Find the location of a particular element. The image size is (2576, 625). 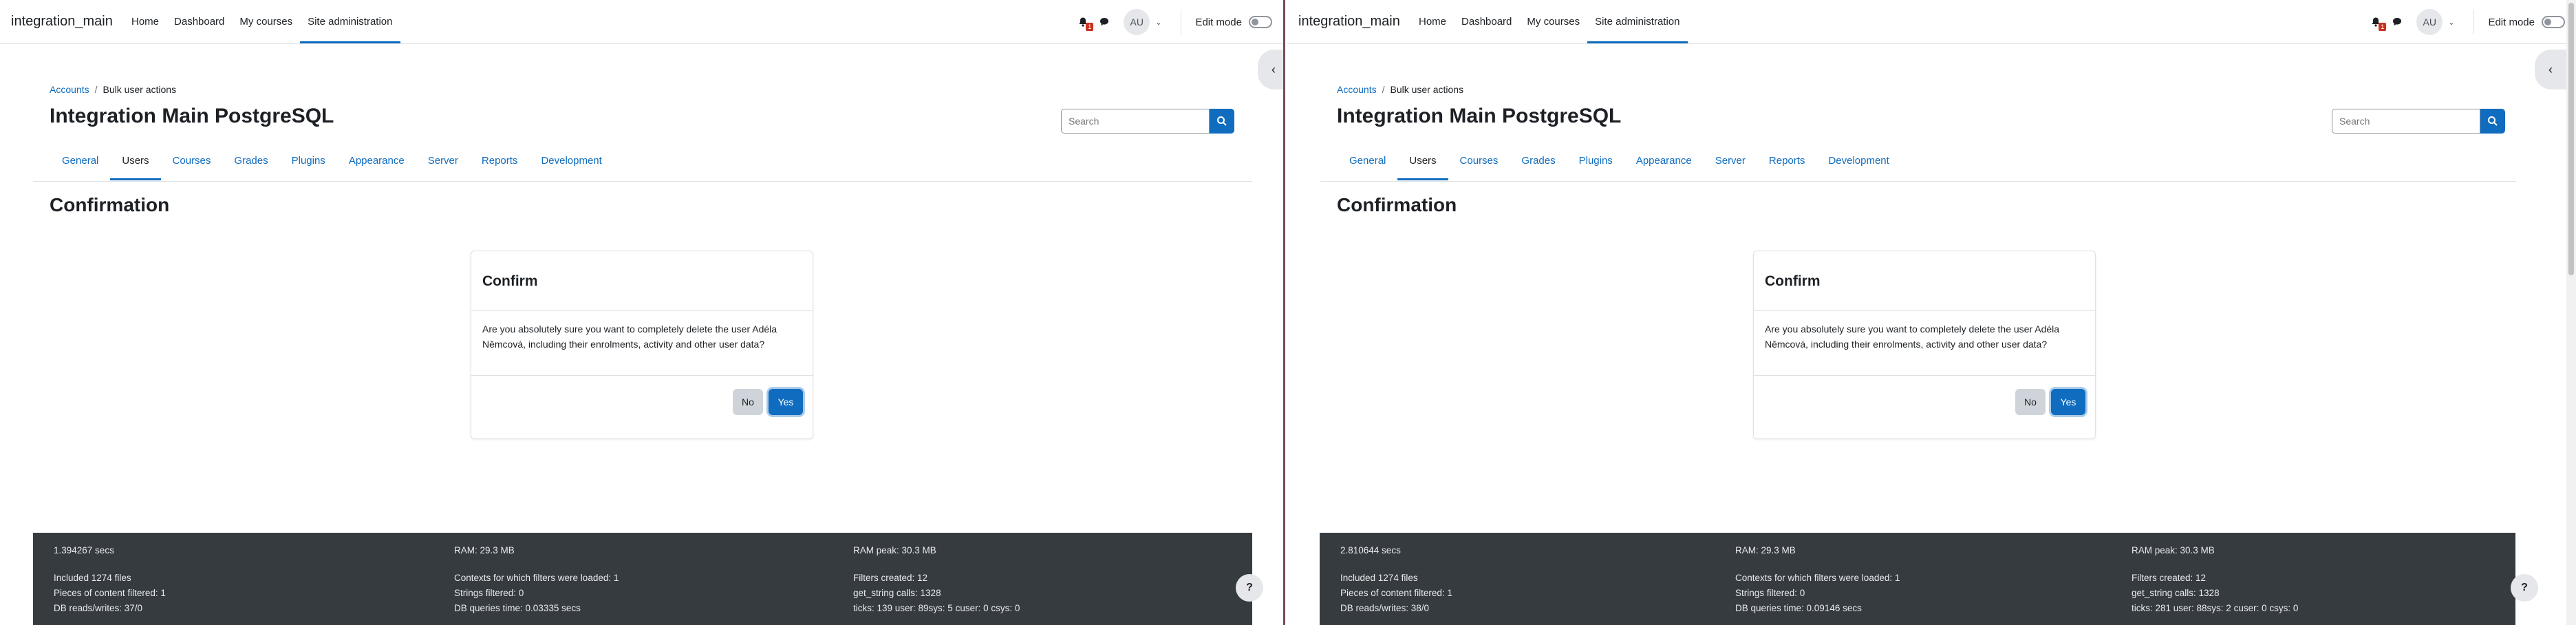

footer-stat: Strings filtered: 0 is located at coordinates (1770, 593).